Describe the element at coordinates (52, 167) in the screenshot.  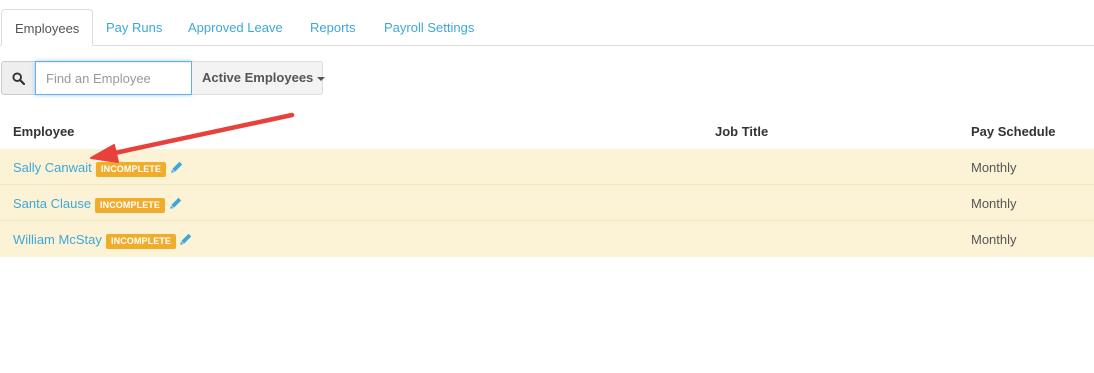
I see `employee-name-link: Sally Canwait` at that location.